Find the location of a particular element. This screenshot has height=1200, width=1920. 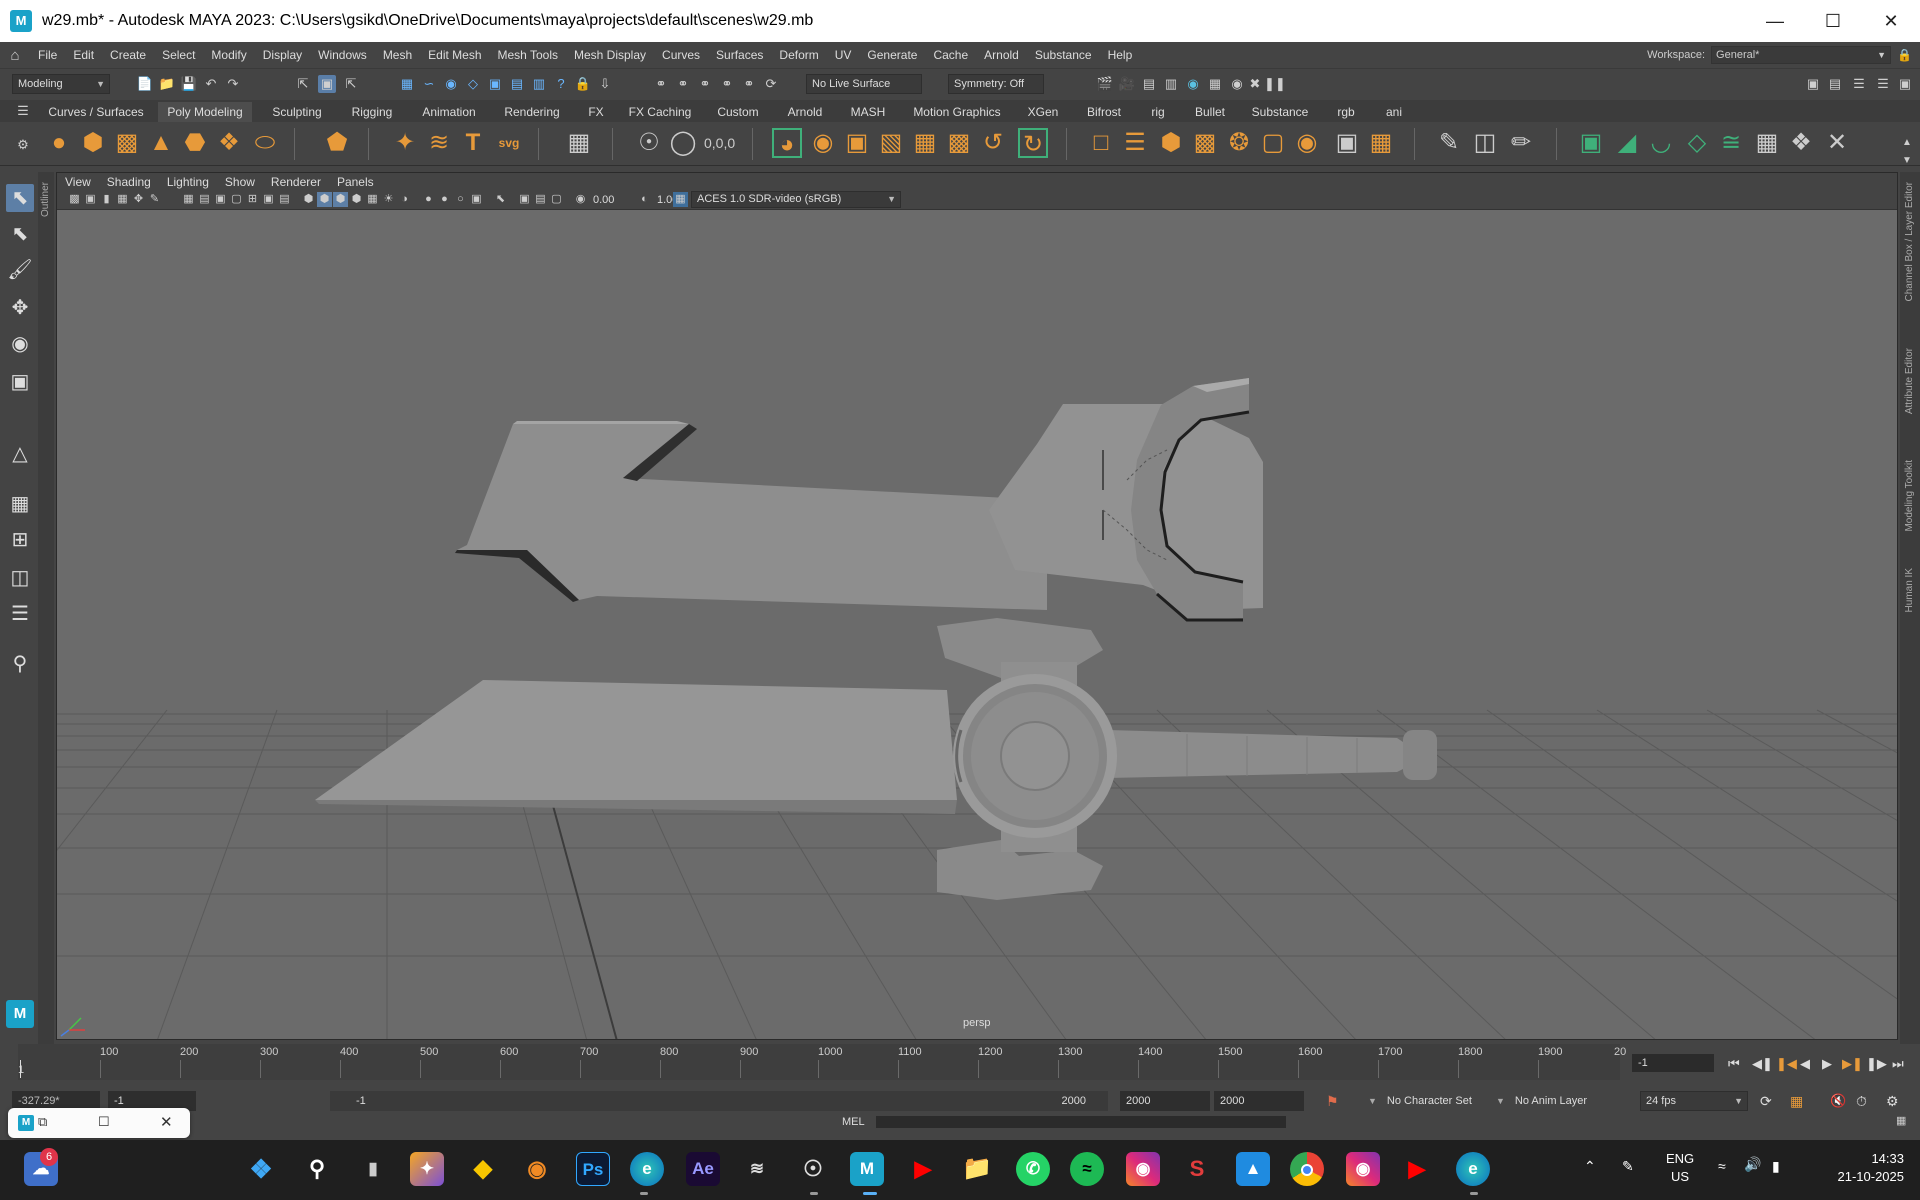

menu-help: Help is located at coordinates (1120, 55).